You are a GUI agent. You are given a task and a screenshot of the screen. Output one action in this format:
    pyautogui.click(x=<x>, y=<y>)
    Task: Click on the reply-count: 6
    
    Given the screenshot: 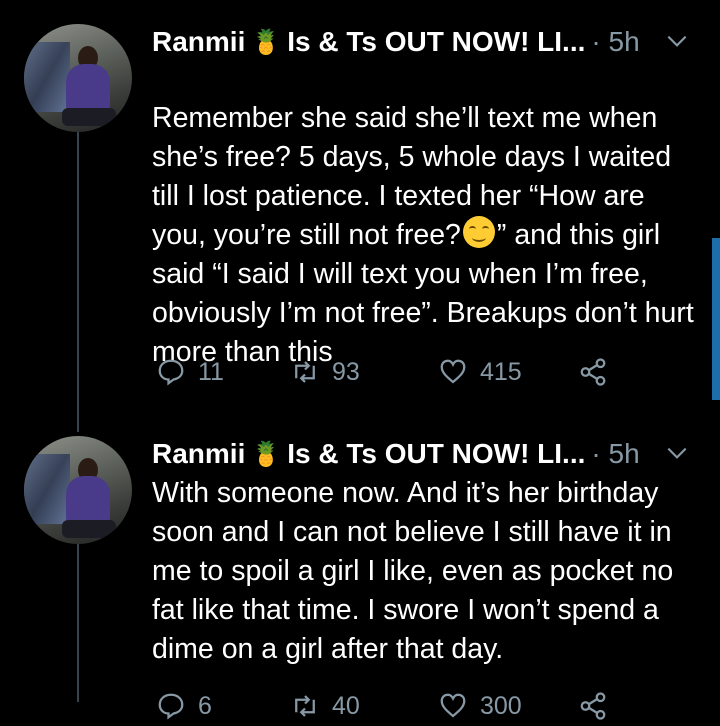 What is the action you would take?
    pyautogui.click(x=205, y=705)
    